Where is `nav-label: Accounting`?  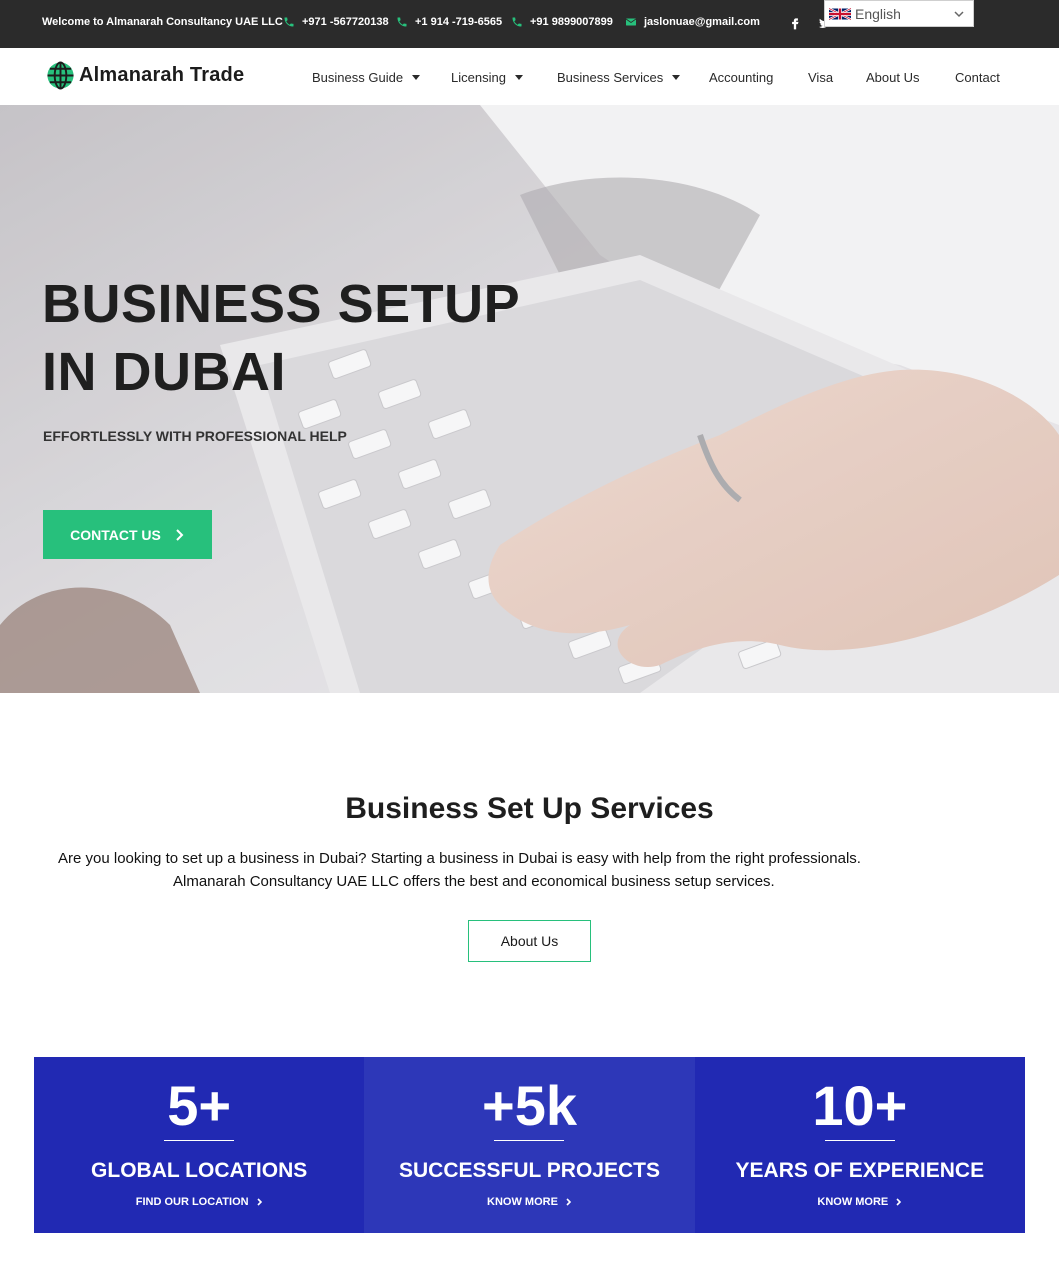 nav-label: Accounting is located at coordinates (741, 77).